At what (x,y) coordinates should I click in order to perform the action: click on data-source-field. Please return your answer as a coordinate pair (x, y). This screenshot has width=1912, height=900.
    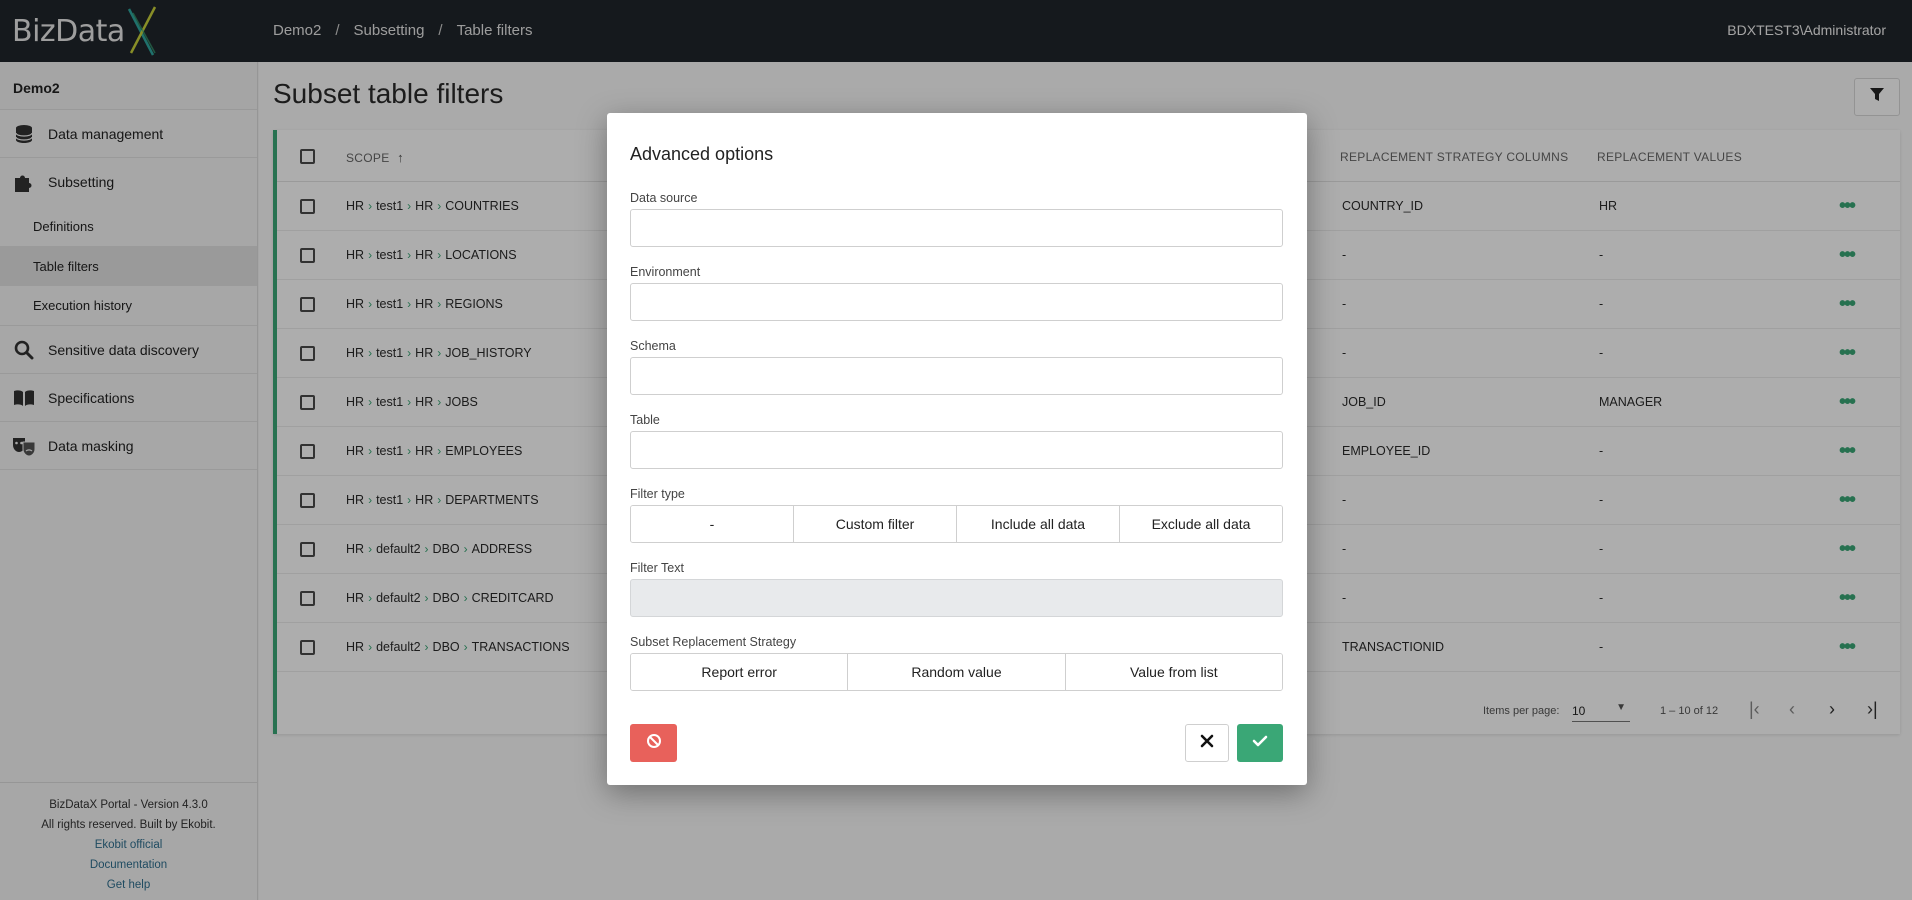
    Looking at the image, I should click on (956, 228).